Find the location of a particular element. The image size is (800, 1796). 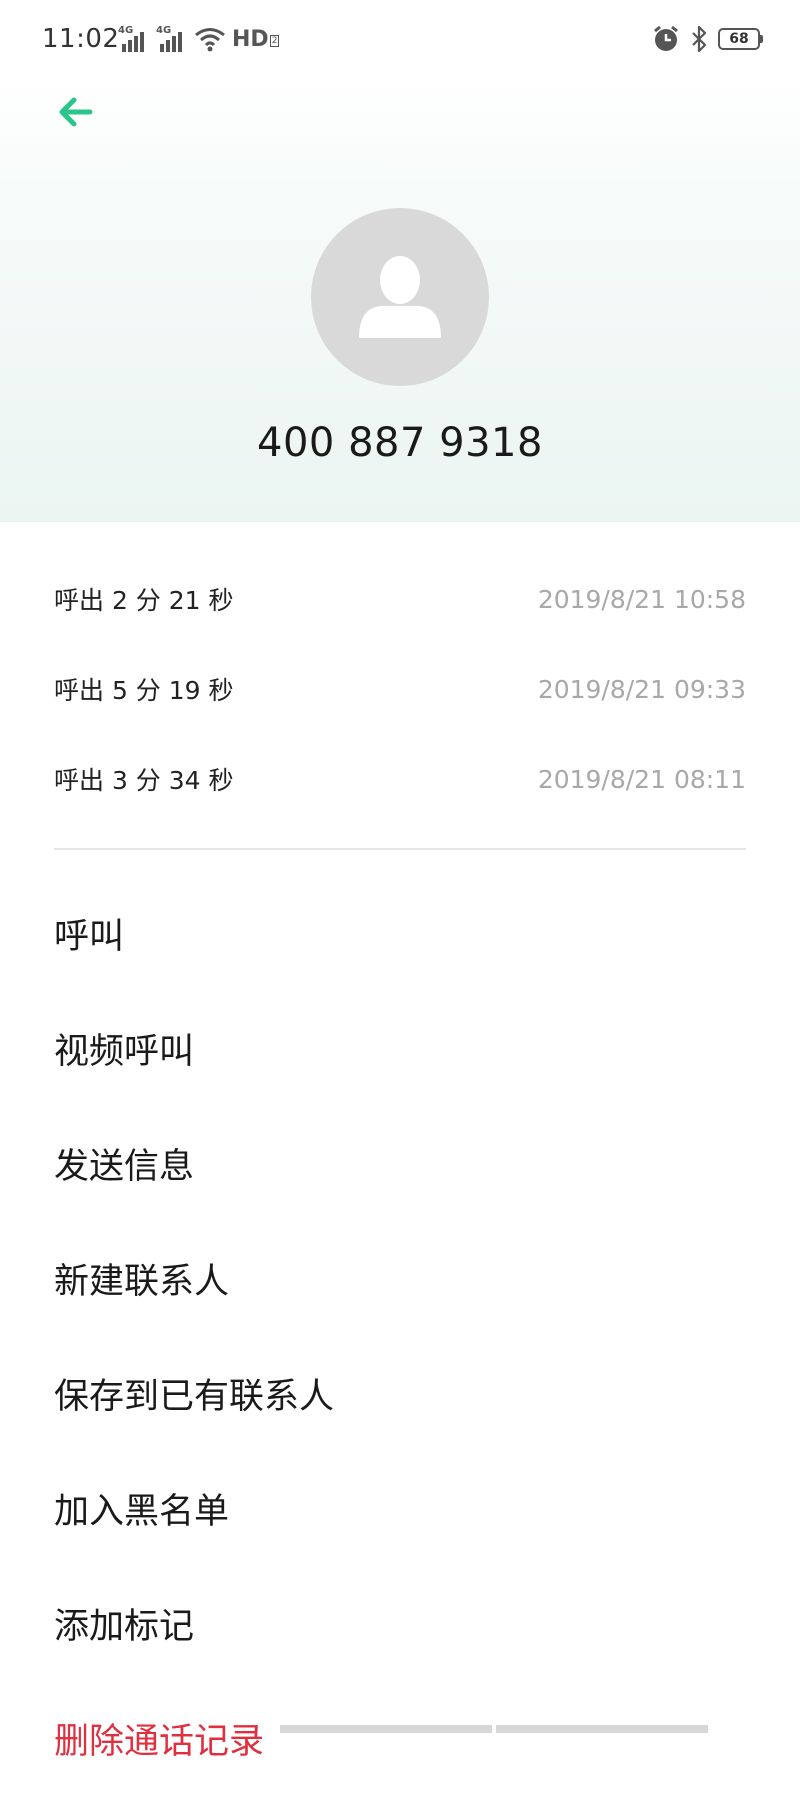

call-description: 呼出 5 分 19 秒 is located at coordinates (144, 690).